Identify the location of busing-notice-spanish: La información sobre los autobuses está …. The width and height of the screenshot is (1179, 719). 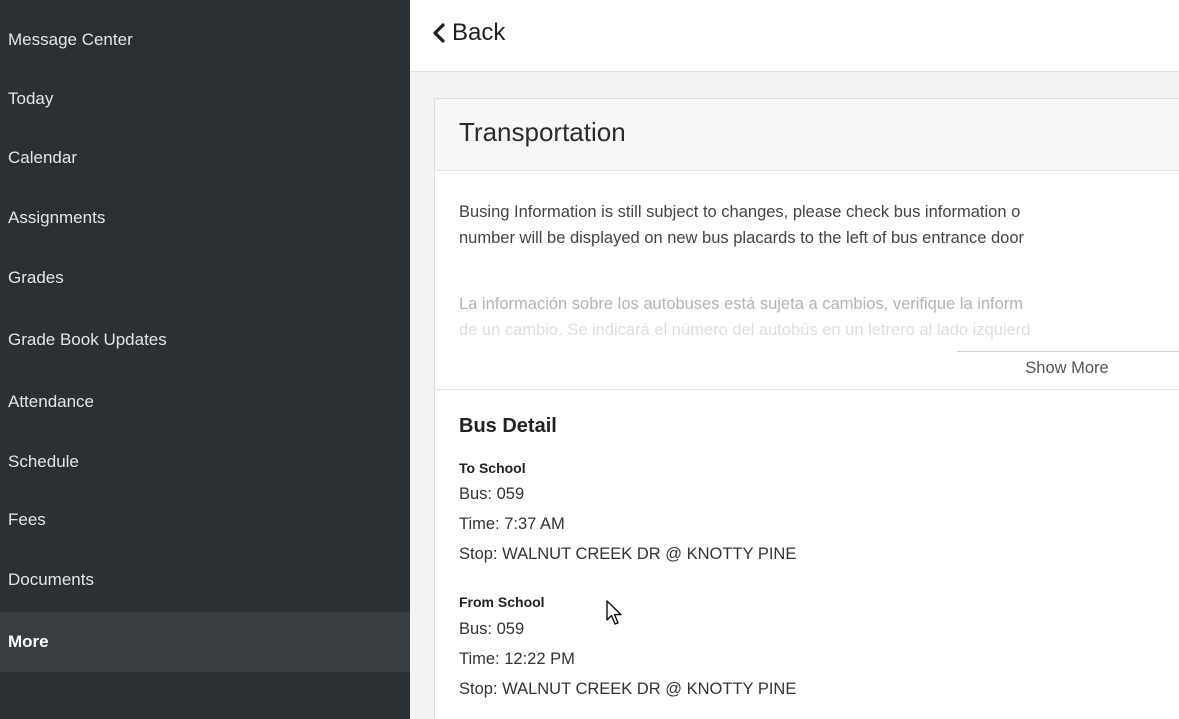
(819, 317).